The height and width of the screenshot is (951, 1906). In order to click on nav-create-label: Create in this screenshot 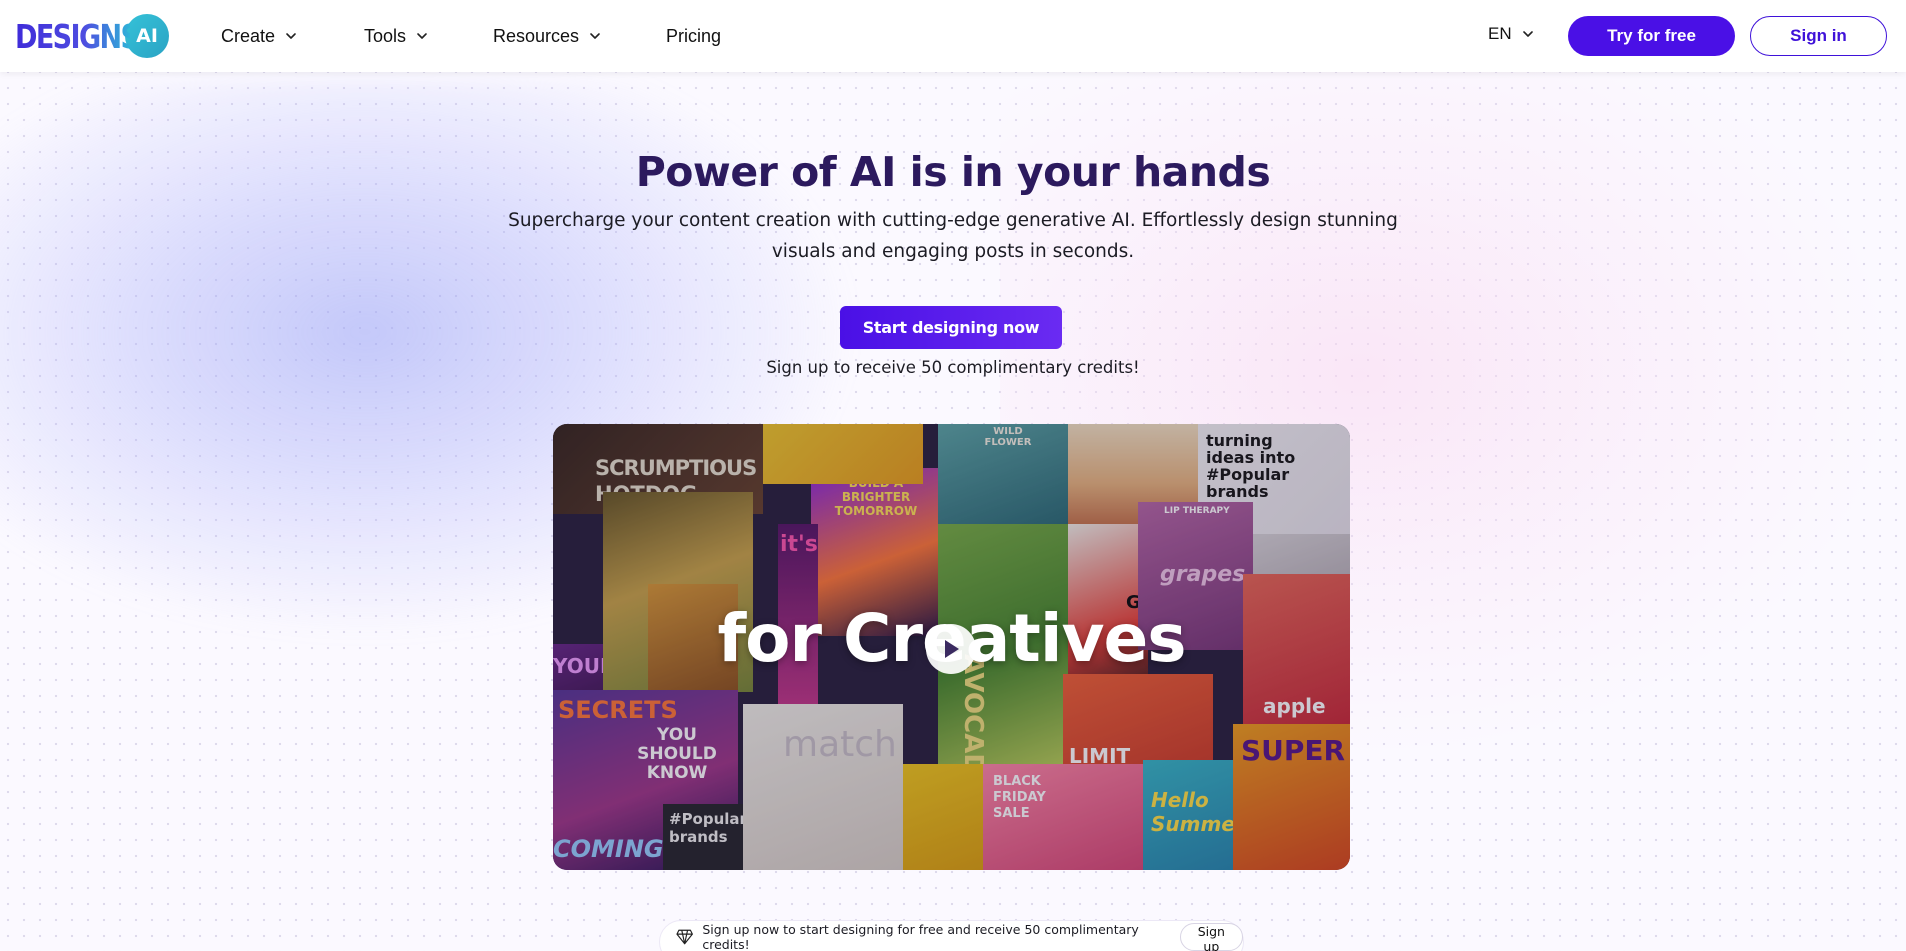, I will do `click(248, 35)`.